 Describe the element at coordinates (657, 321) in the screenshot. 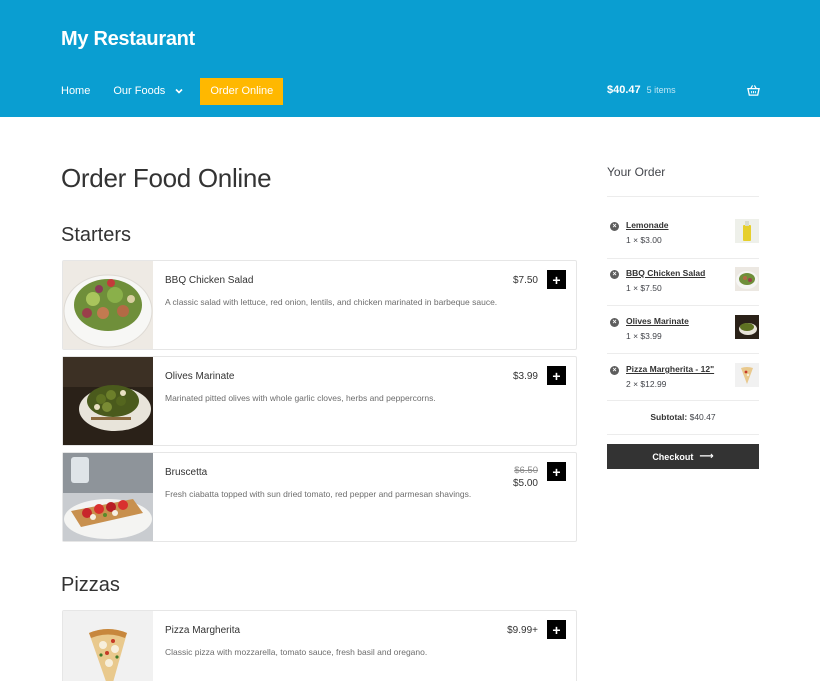

I see `order-item-name: Olives Marinate` at that location.